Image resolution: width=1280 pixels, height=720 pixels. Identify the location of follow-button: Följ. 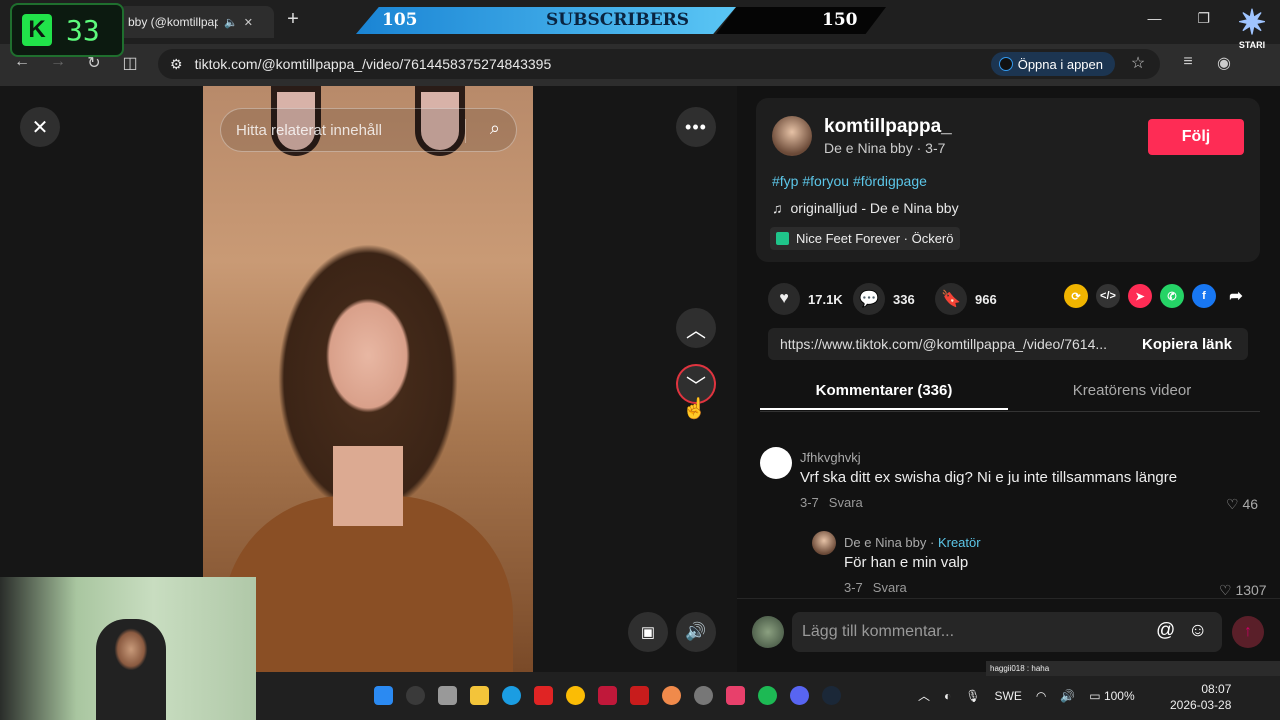
(1196, 137).